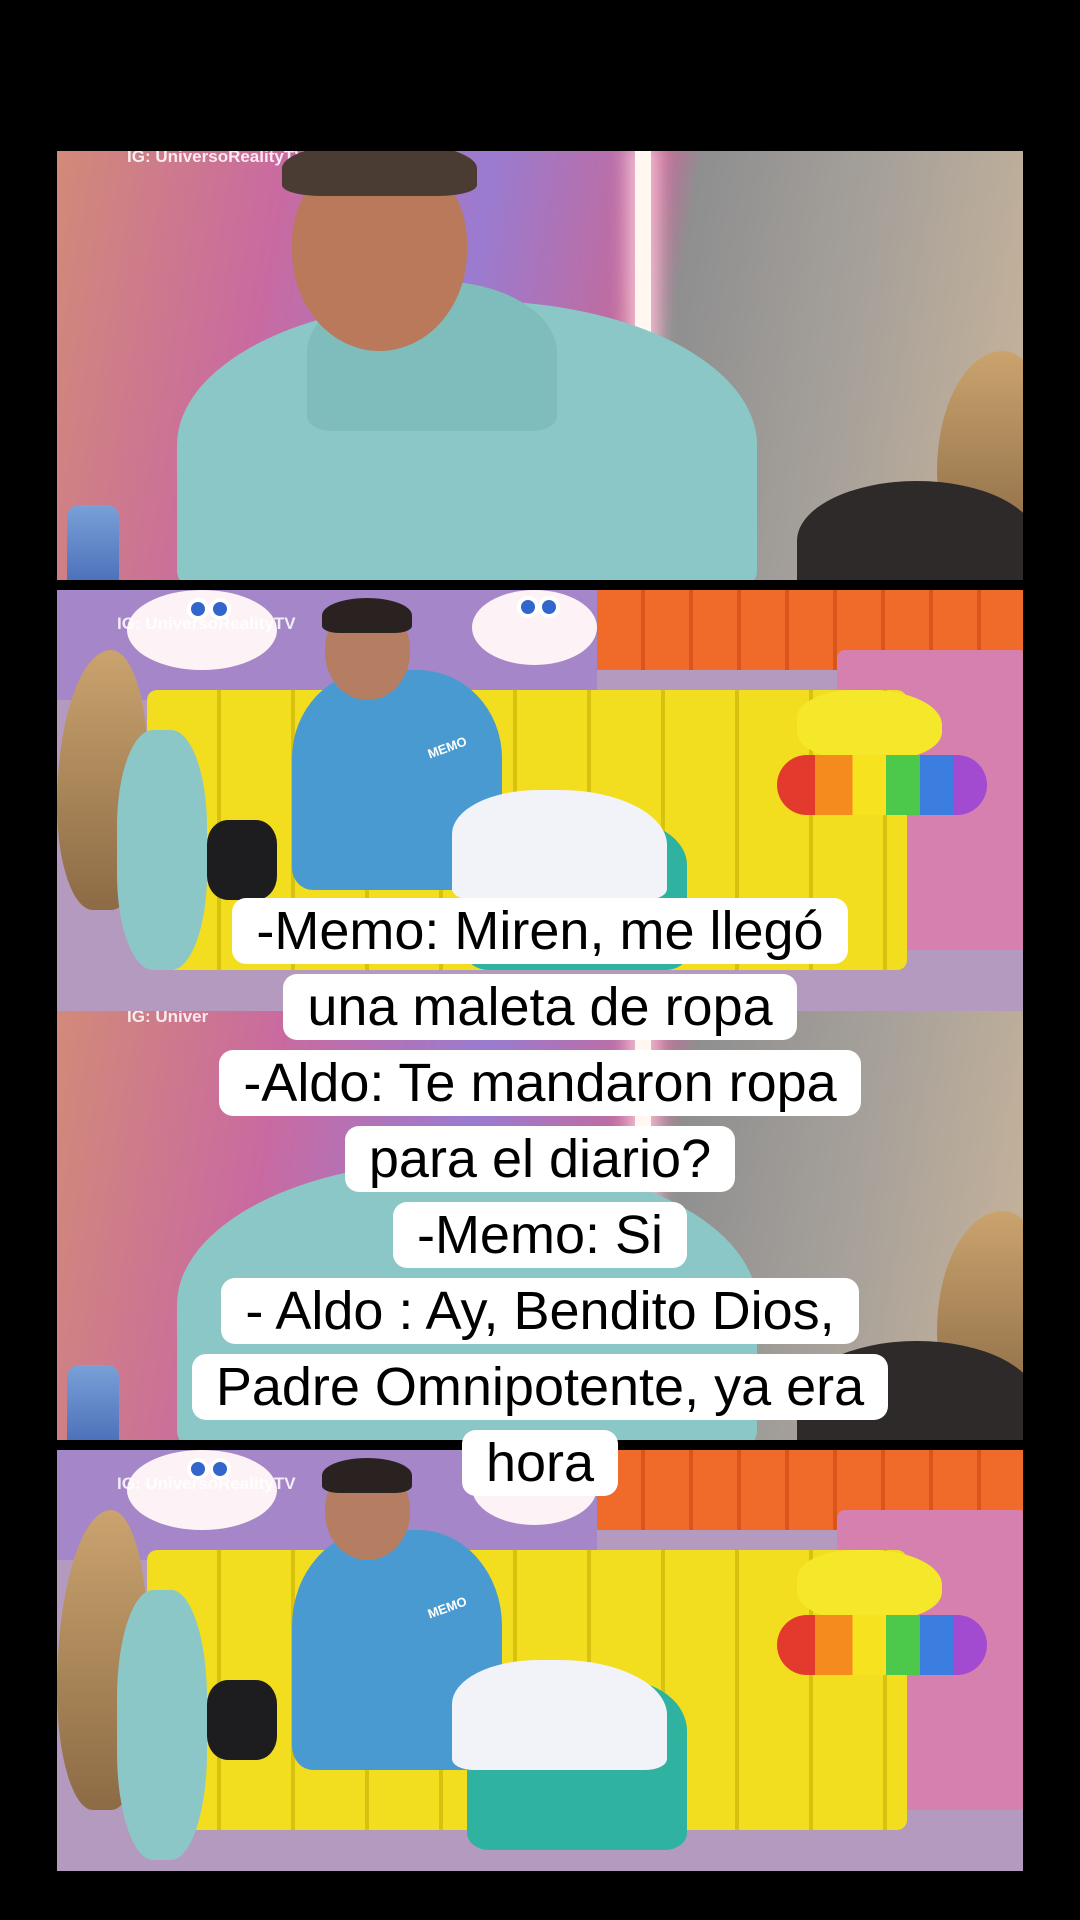 This screenshot has height=1920, width=1080. I want to click on caption-line: Padre Omnipotente, ya era, so click(540, 1387).